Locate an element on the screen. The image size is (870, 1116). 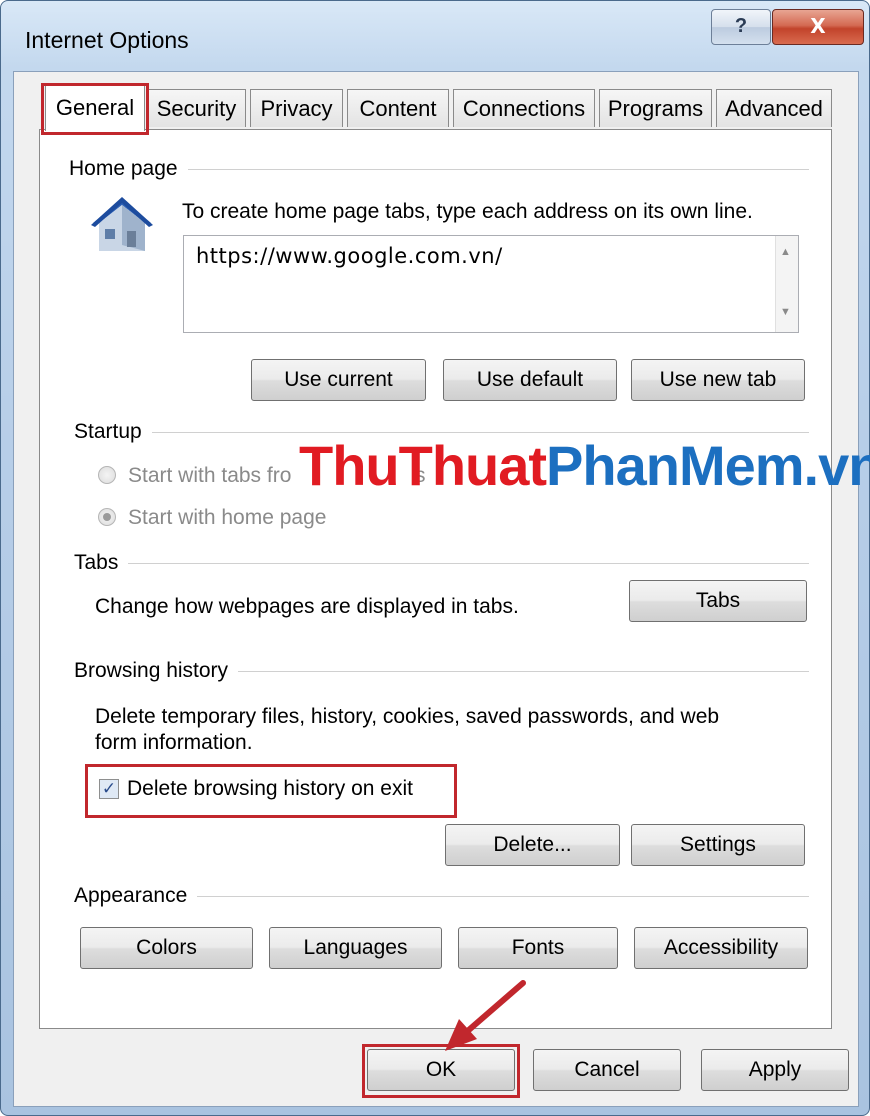
home-page-label: Home page is located at coordinates (128, 169).